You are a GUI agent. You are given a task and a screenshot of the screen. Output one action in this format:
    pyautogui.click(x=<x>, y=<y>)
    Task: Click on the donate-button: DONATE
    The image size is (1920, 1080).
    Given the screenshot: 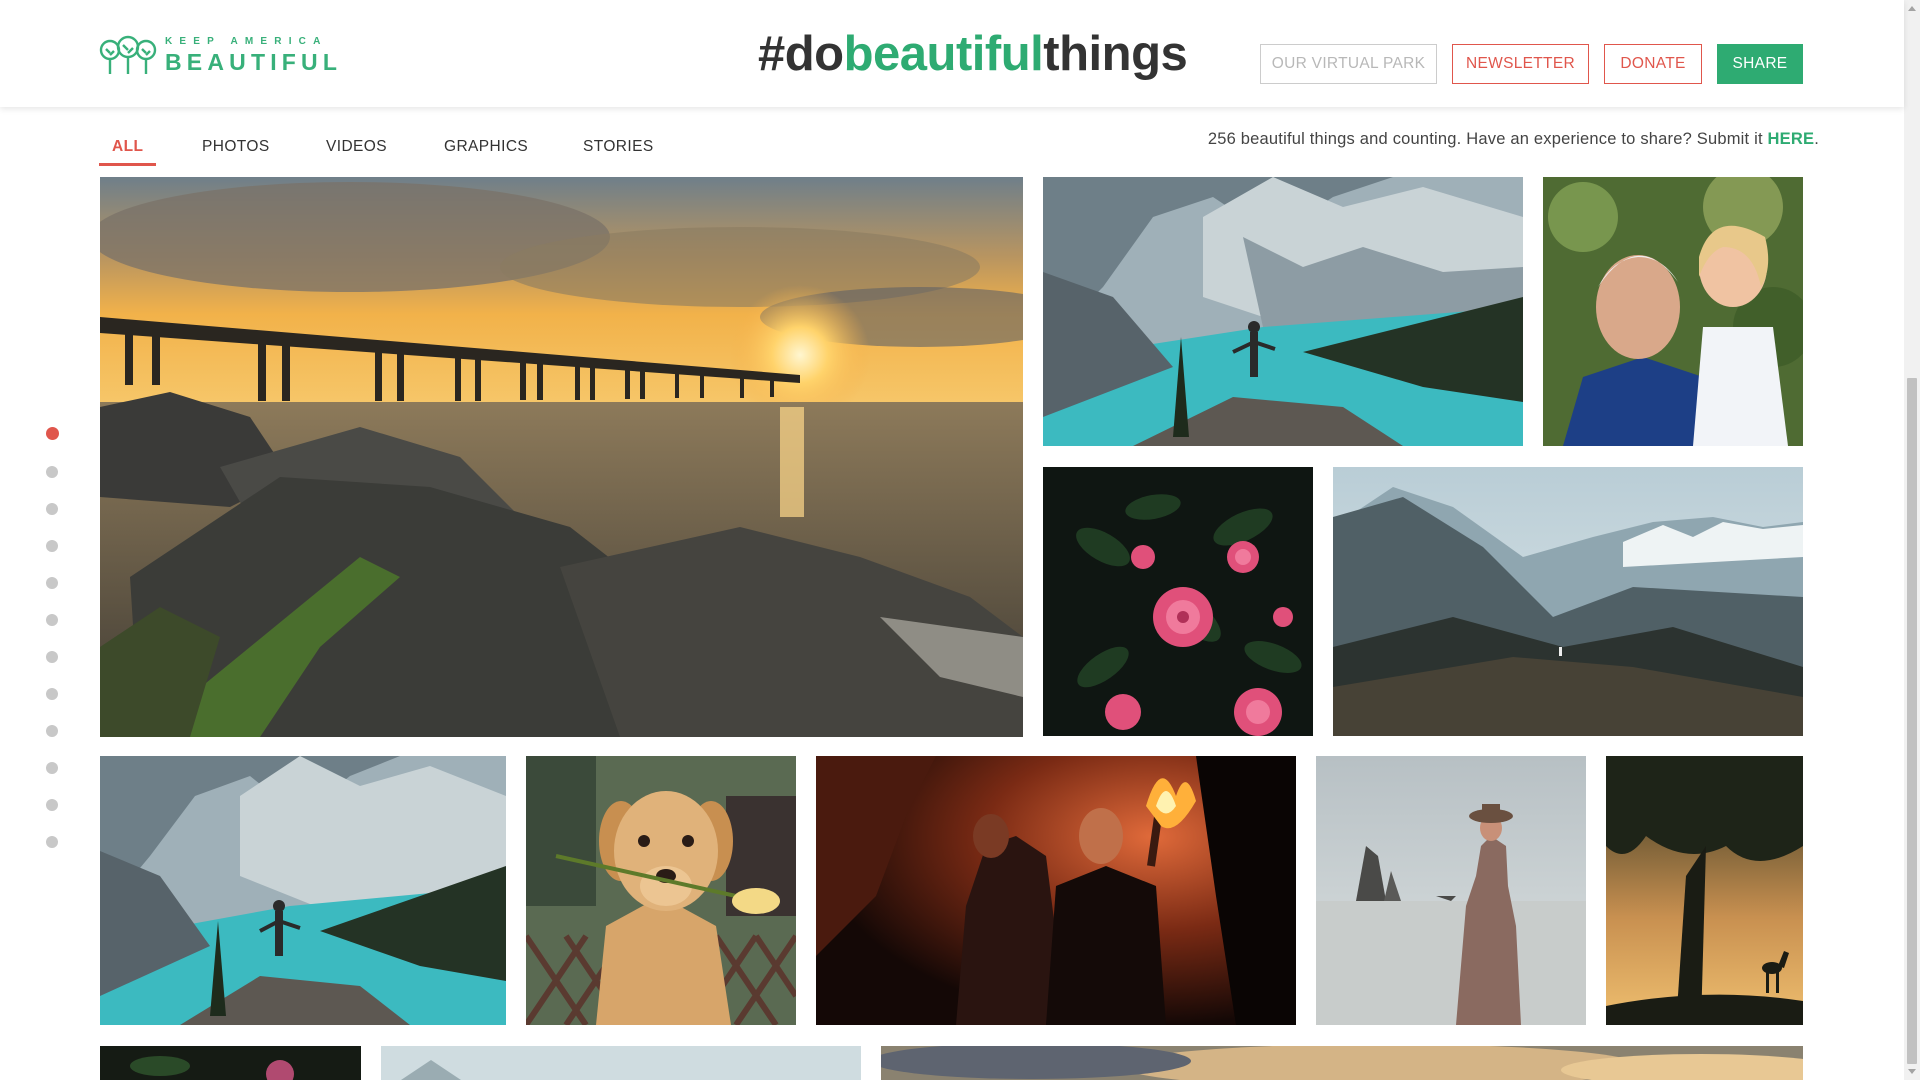 What is the action you would take?
    pyautogui.click(x=1653, y=64)
    